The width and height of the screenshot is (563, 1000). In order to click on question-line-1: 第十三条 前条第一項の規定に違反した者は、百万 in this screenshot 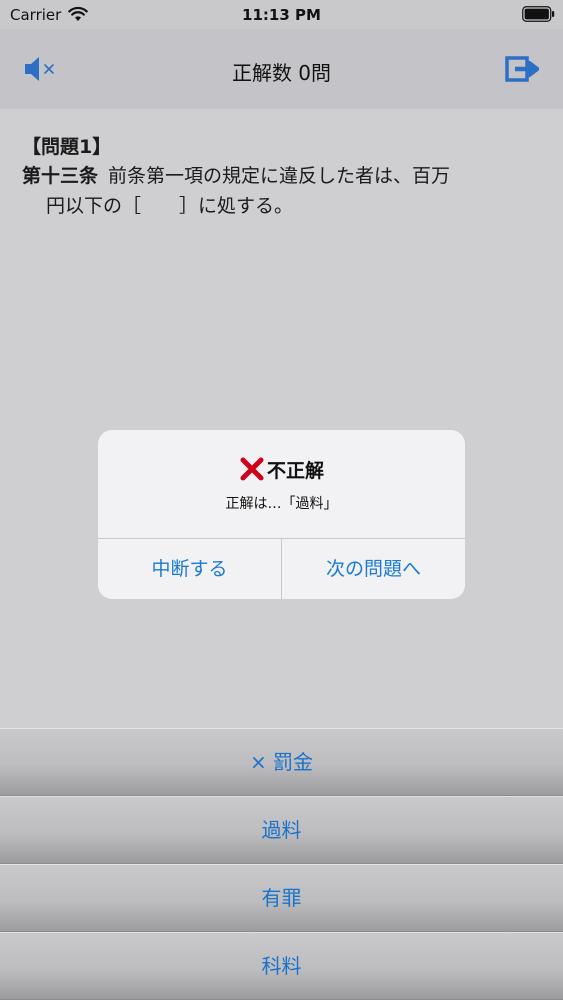, I will do `click(282, 176)`.